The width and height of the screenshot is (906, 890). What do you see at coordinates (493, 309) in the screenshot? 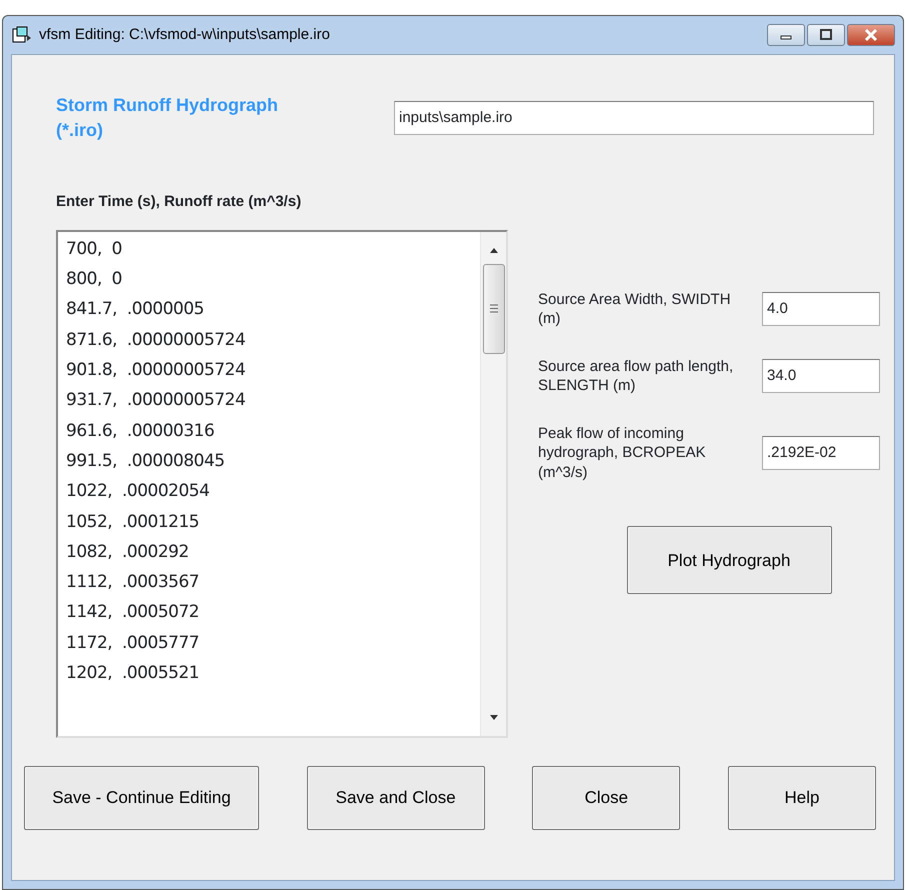
I see `scroll-thumb` at bounding box center [493, 309].